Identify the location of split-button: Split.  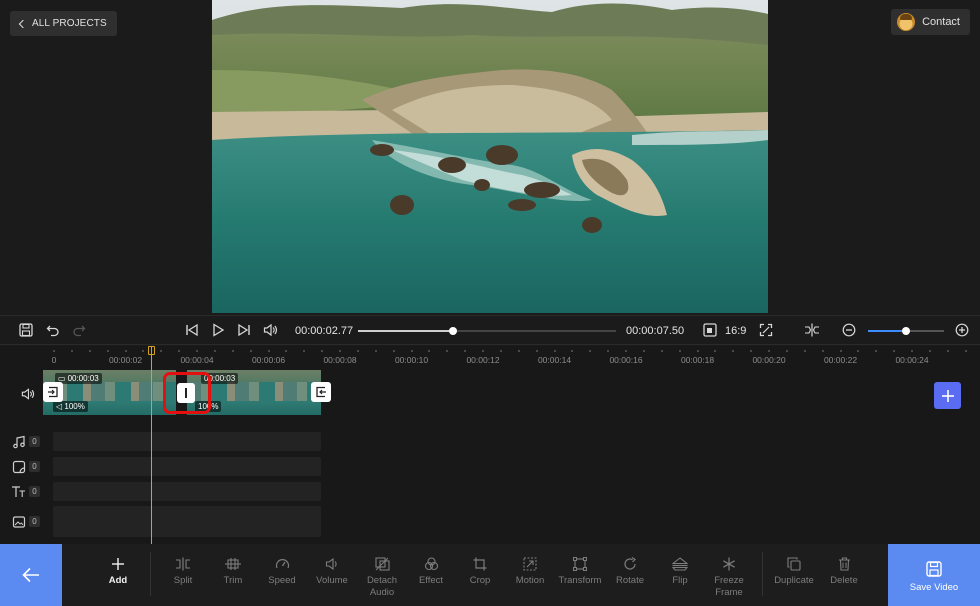
(183, 575).